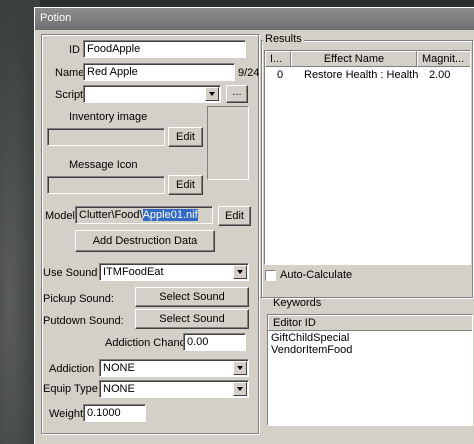 The height and width of the screenshot is (444, 474). Describe the element at coordinates (185, 185) in the screenshot. I see `message-edit-button: Edit` at that location.